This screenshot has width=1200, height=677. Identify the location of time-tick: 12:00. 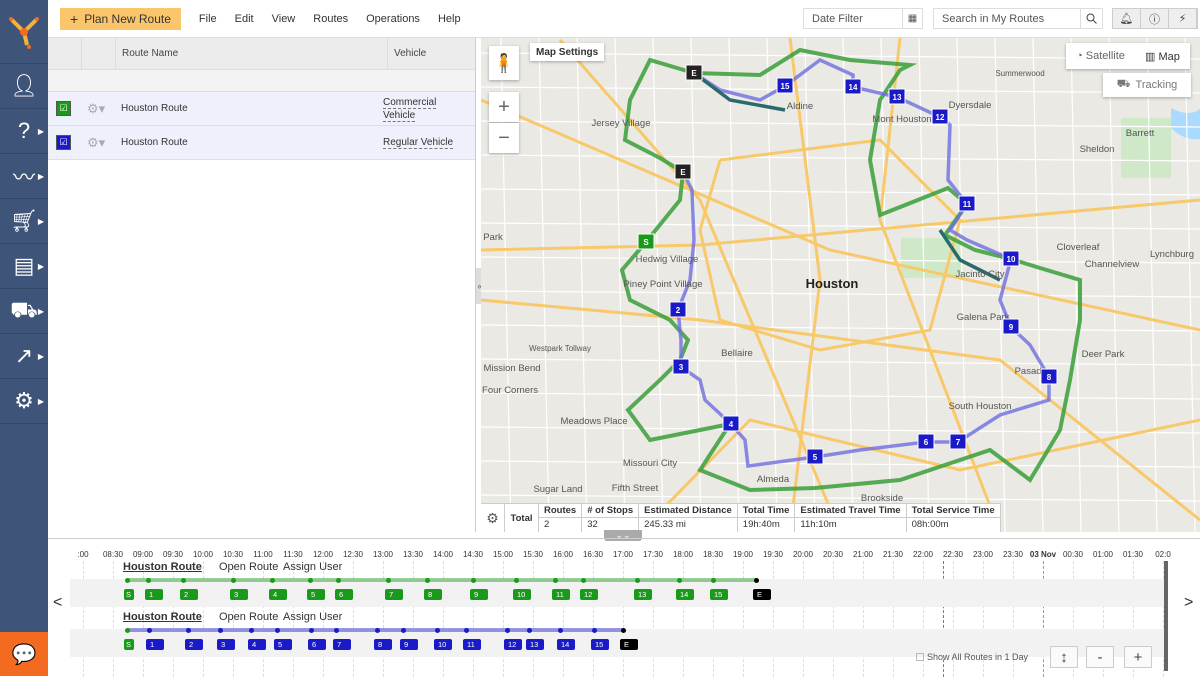
(323, 554).